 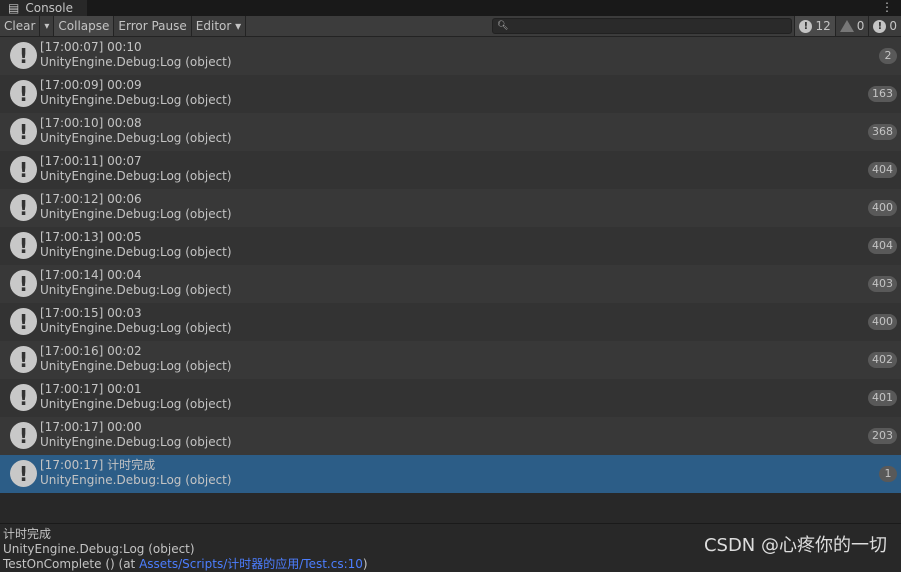 I want to click on log-message: [17:00:11] 00:07, so click(x=91, y=161).